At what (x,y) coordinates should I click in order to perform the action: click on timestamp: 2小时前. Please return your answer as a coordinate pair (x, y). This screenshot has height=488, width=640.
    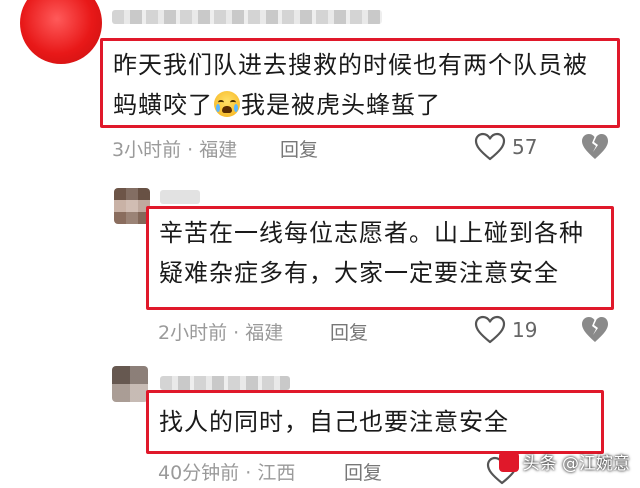
    Looking at the image, I should click on (193, 333).